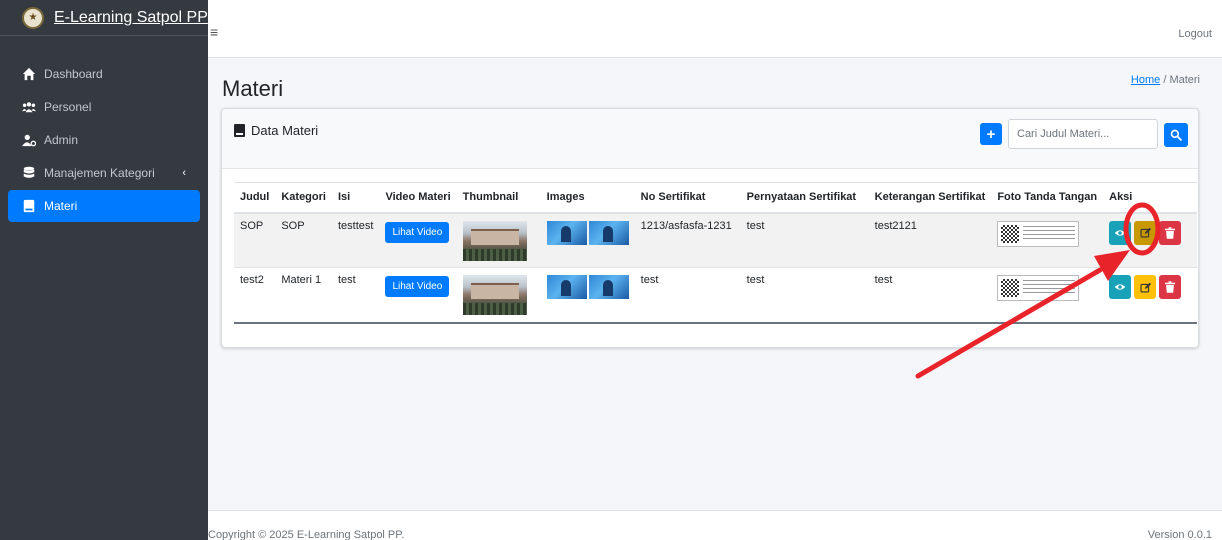 This screenshot has height=540, width=1222. I want to click on cell-no-sertifikat: 1213/asfasfa-1231, so click(687, 240).